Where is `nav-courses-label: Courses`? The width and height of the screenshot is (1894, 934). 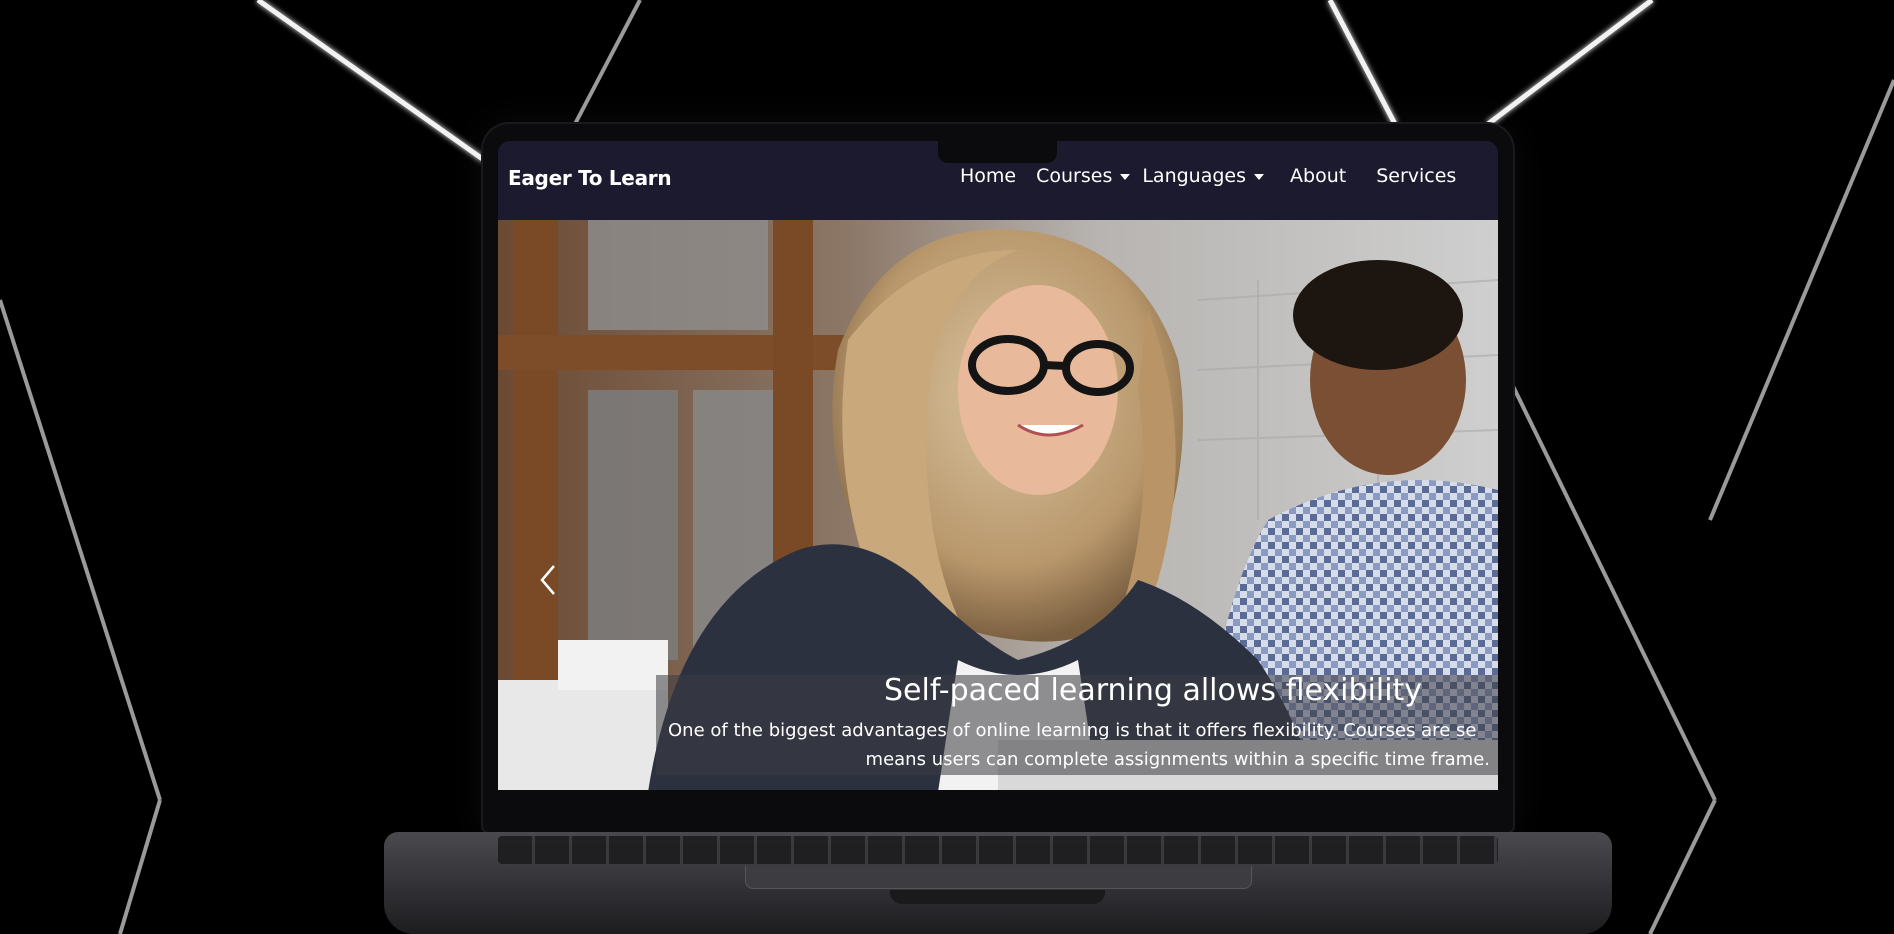 nav-courses-label: Courses is located at coordinates (1074, 176).